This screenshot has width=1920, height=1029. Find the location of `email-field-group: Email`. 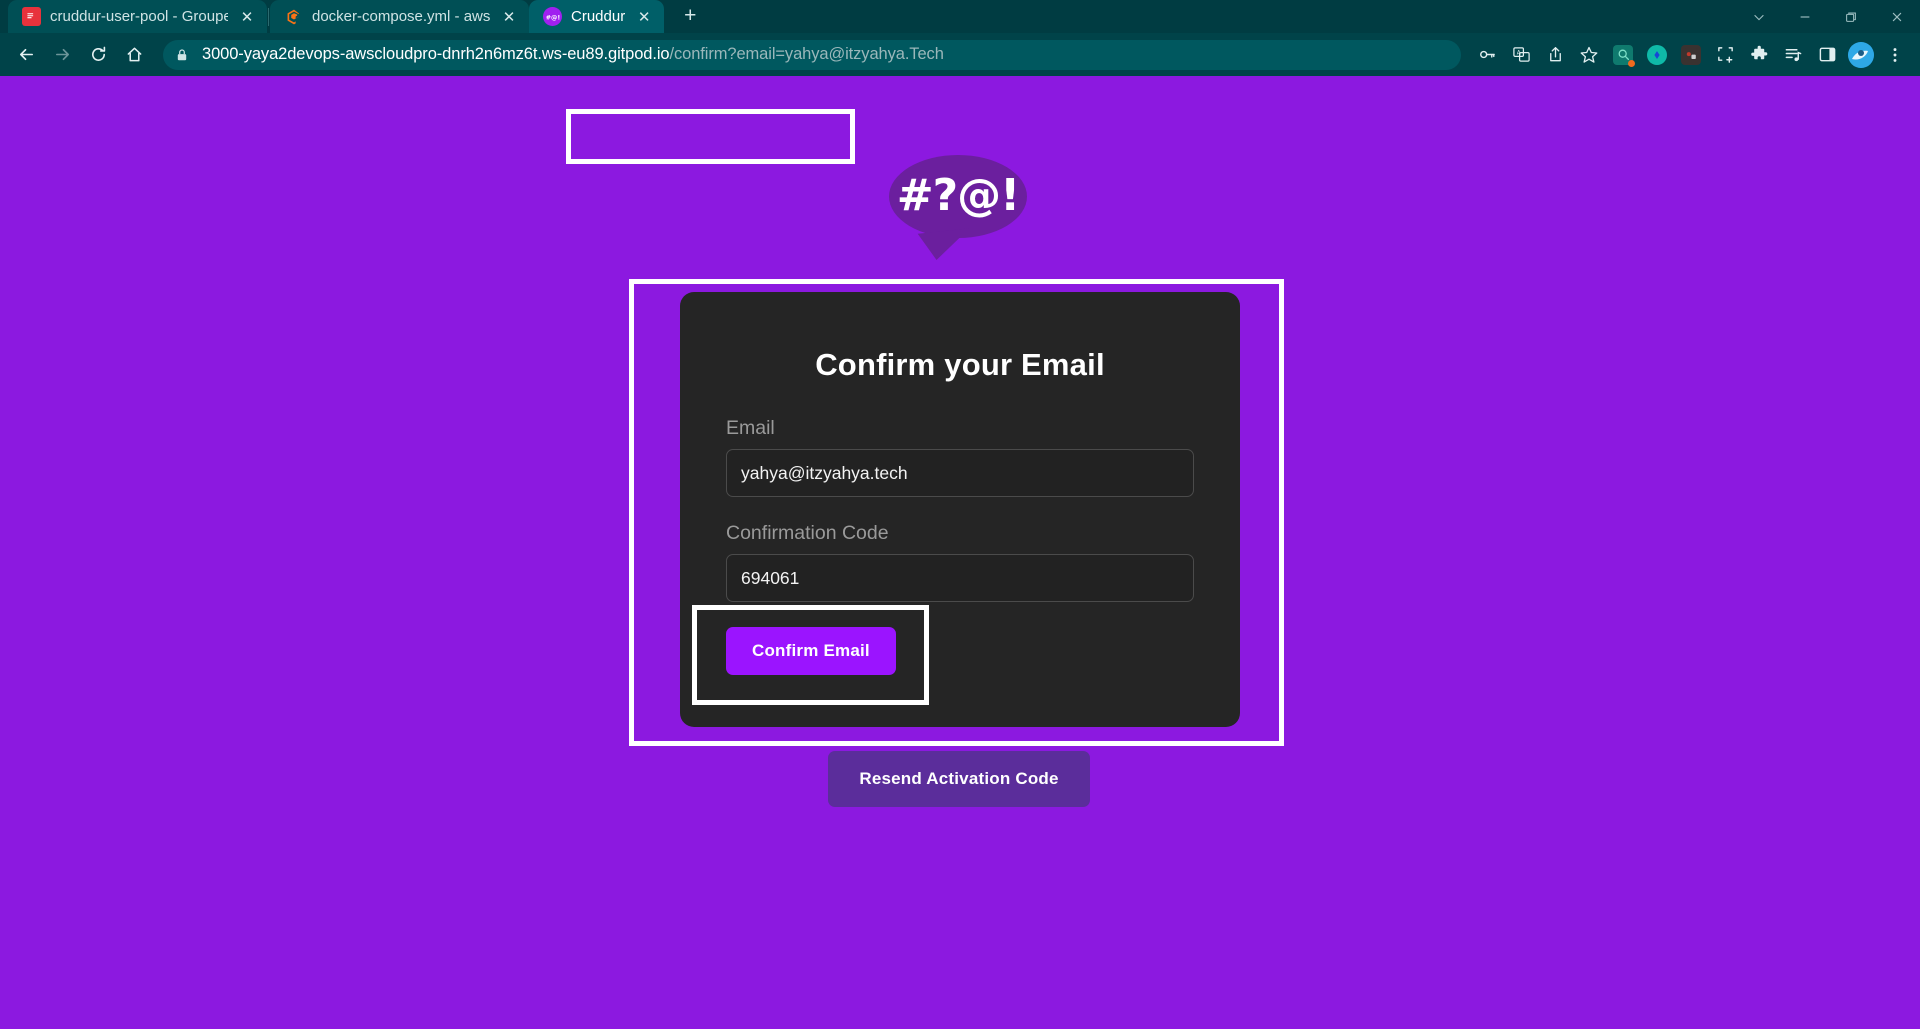

email-field-group: Email is located at coordinates (960, 457).